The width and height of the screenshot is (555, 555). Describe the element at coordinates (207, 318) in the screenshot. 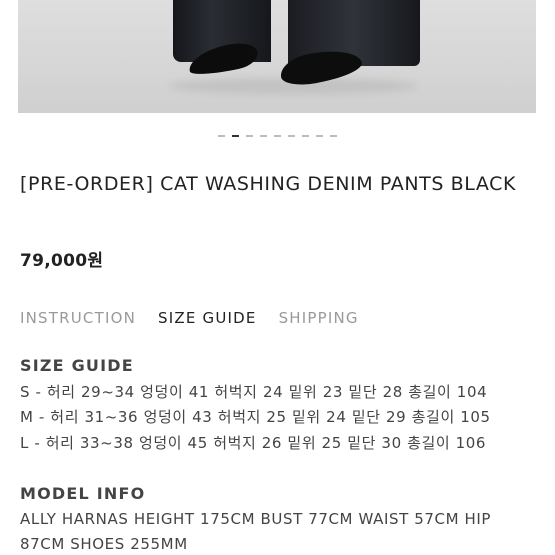

I see `tab-size-guide: SIZE GUIDE` at that location.